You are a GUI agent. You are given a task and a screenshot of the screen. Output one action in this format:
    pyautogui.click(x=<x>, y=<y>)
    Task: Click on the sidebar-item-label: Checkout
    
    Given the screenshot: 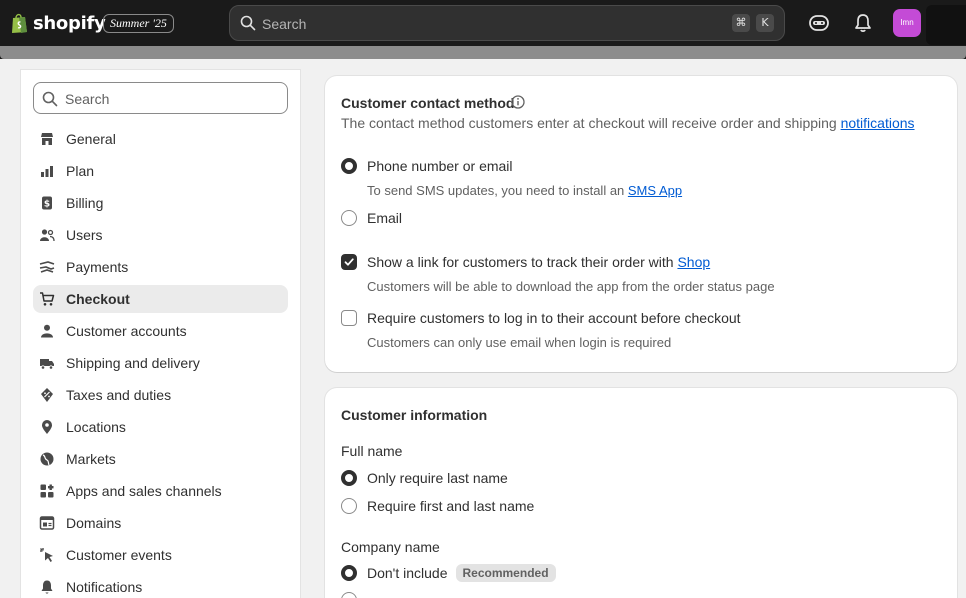 What is the action you would take?
    pyautogui.click(x=98, y=299)
    